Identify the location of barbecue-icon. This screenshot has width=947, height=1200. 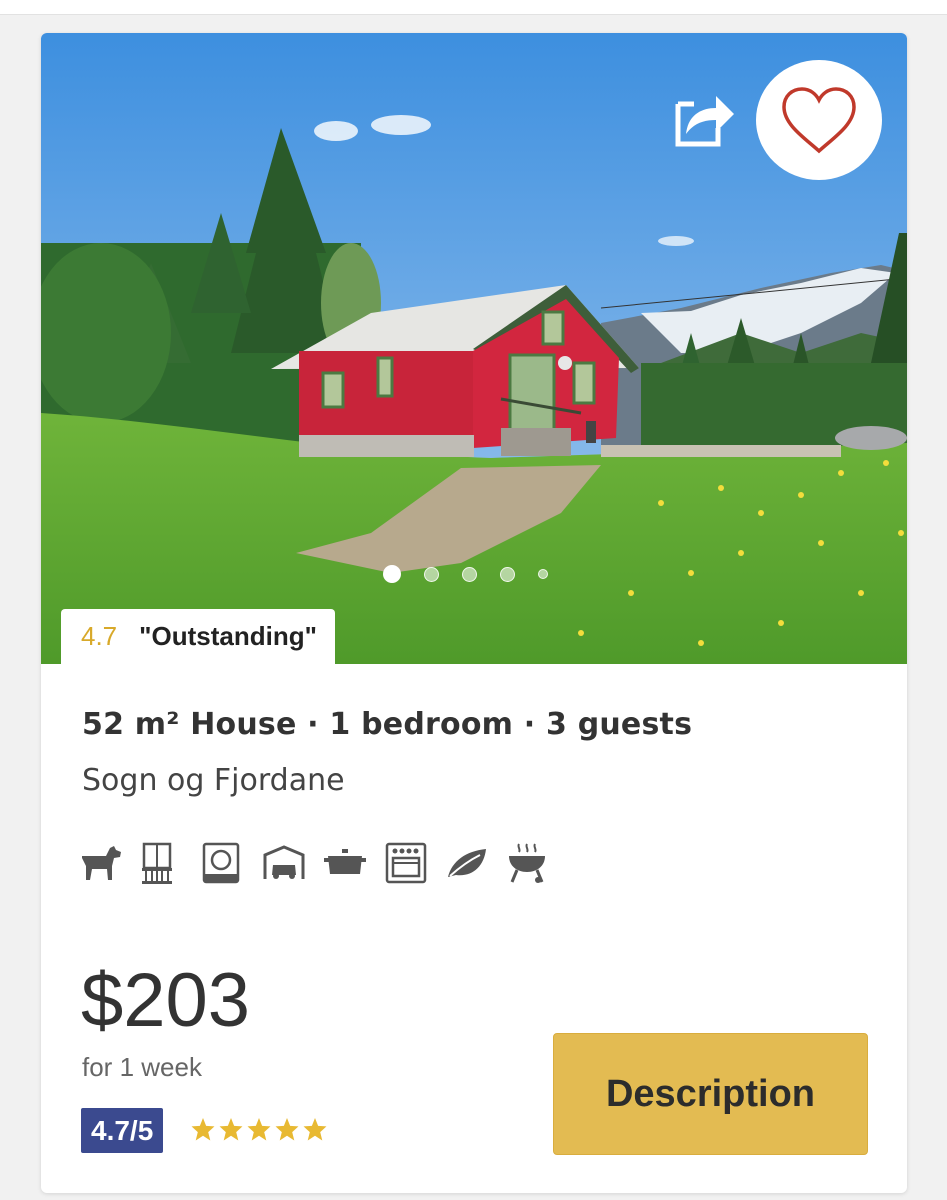
(537, 863).